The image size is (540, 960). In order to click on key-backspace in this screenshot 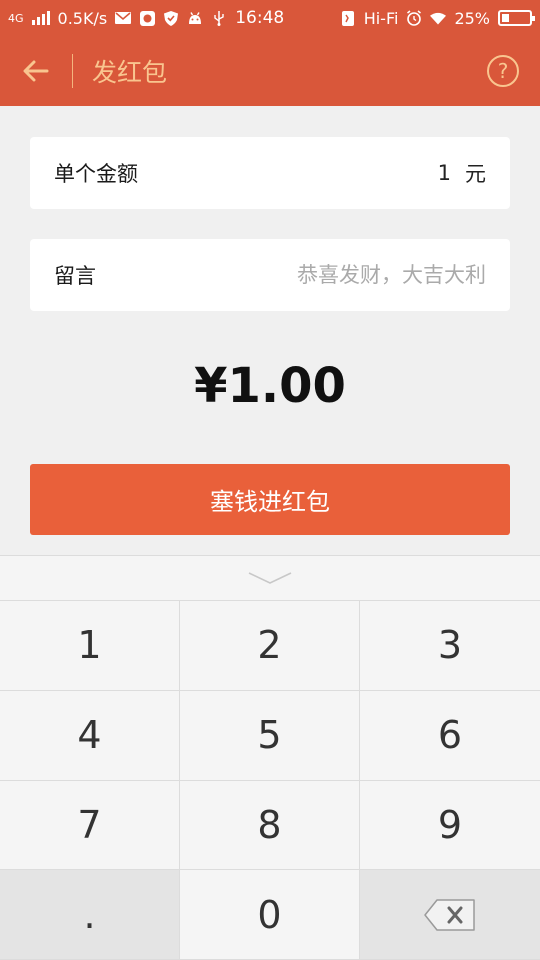, I will do `click(450, 915)`.